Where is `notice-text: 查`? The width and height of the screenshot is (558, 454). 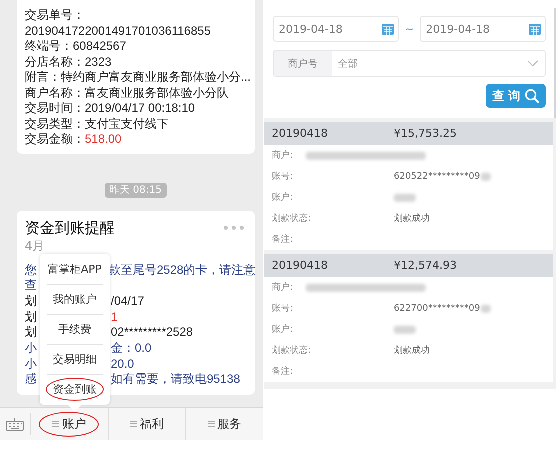 notice-text: 查 is located at coordinates (31, 286).